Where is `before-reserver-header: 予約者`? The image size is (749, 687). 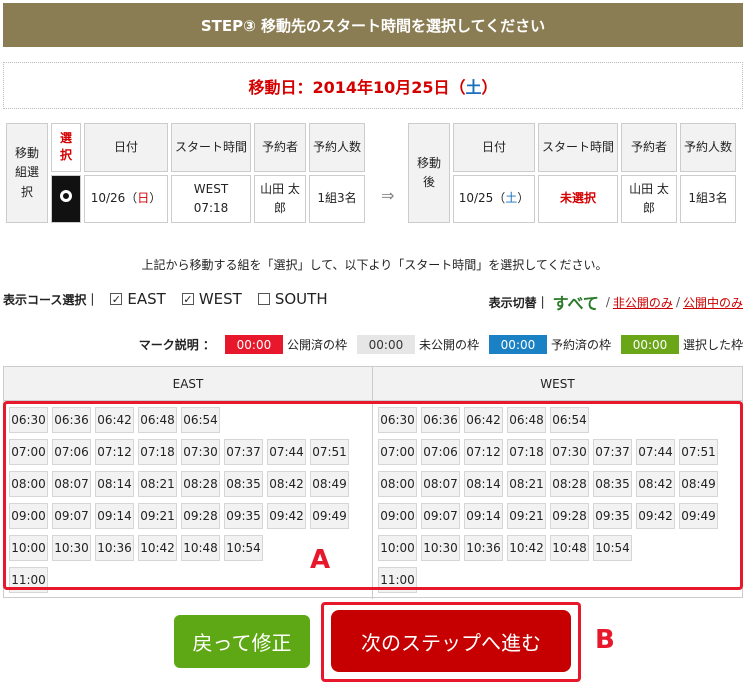
before-reserver-header: 予約者 is located at coordinates (280, 147).